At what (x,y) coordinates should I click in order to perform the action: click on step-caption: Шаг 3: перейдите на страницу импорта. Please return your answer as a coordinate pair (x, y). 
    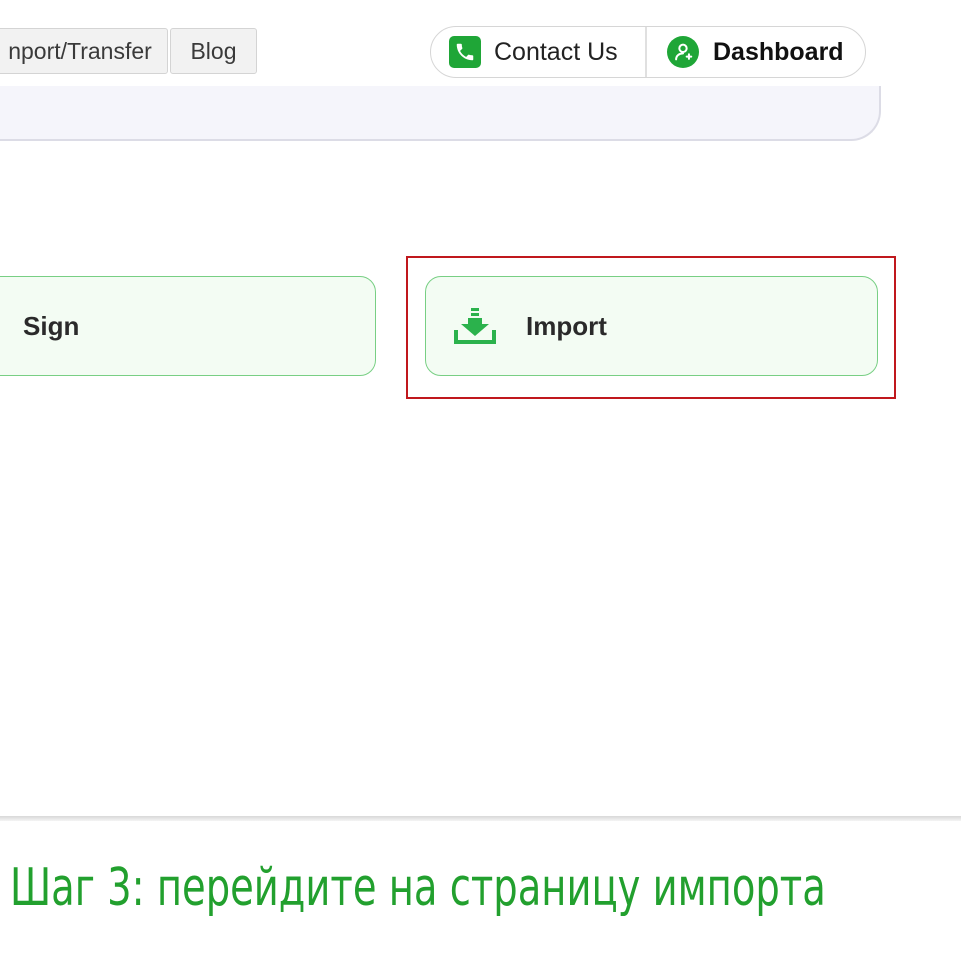
    Looking at the image, I should click on (418, 888).